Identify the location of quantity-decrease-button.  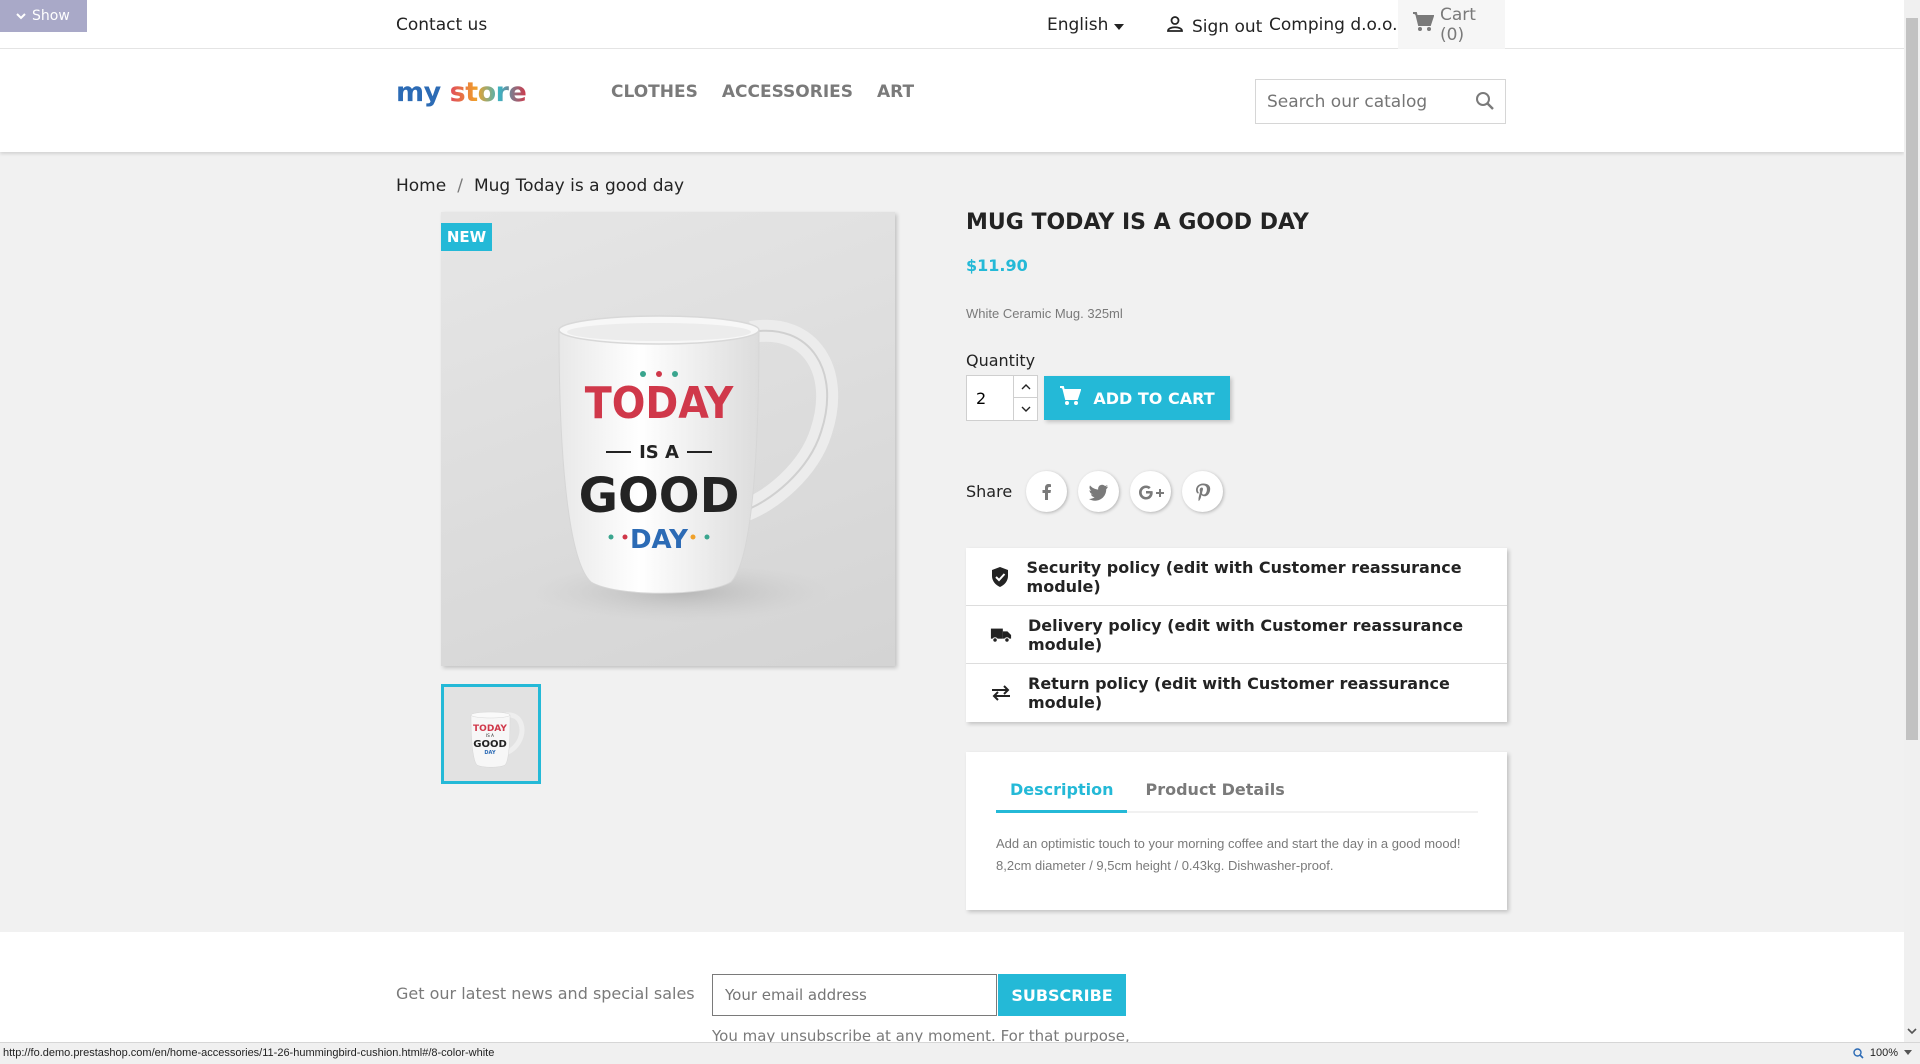
(1025, 409).